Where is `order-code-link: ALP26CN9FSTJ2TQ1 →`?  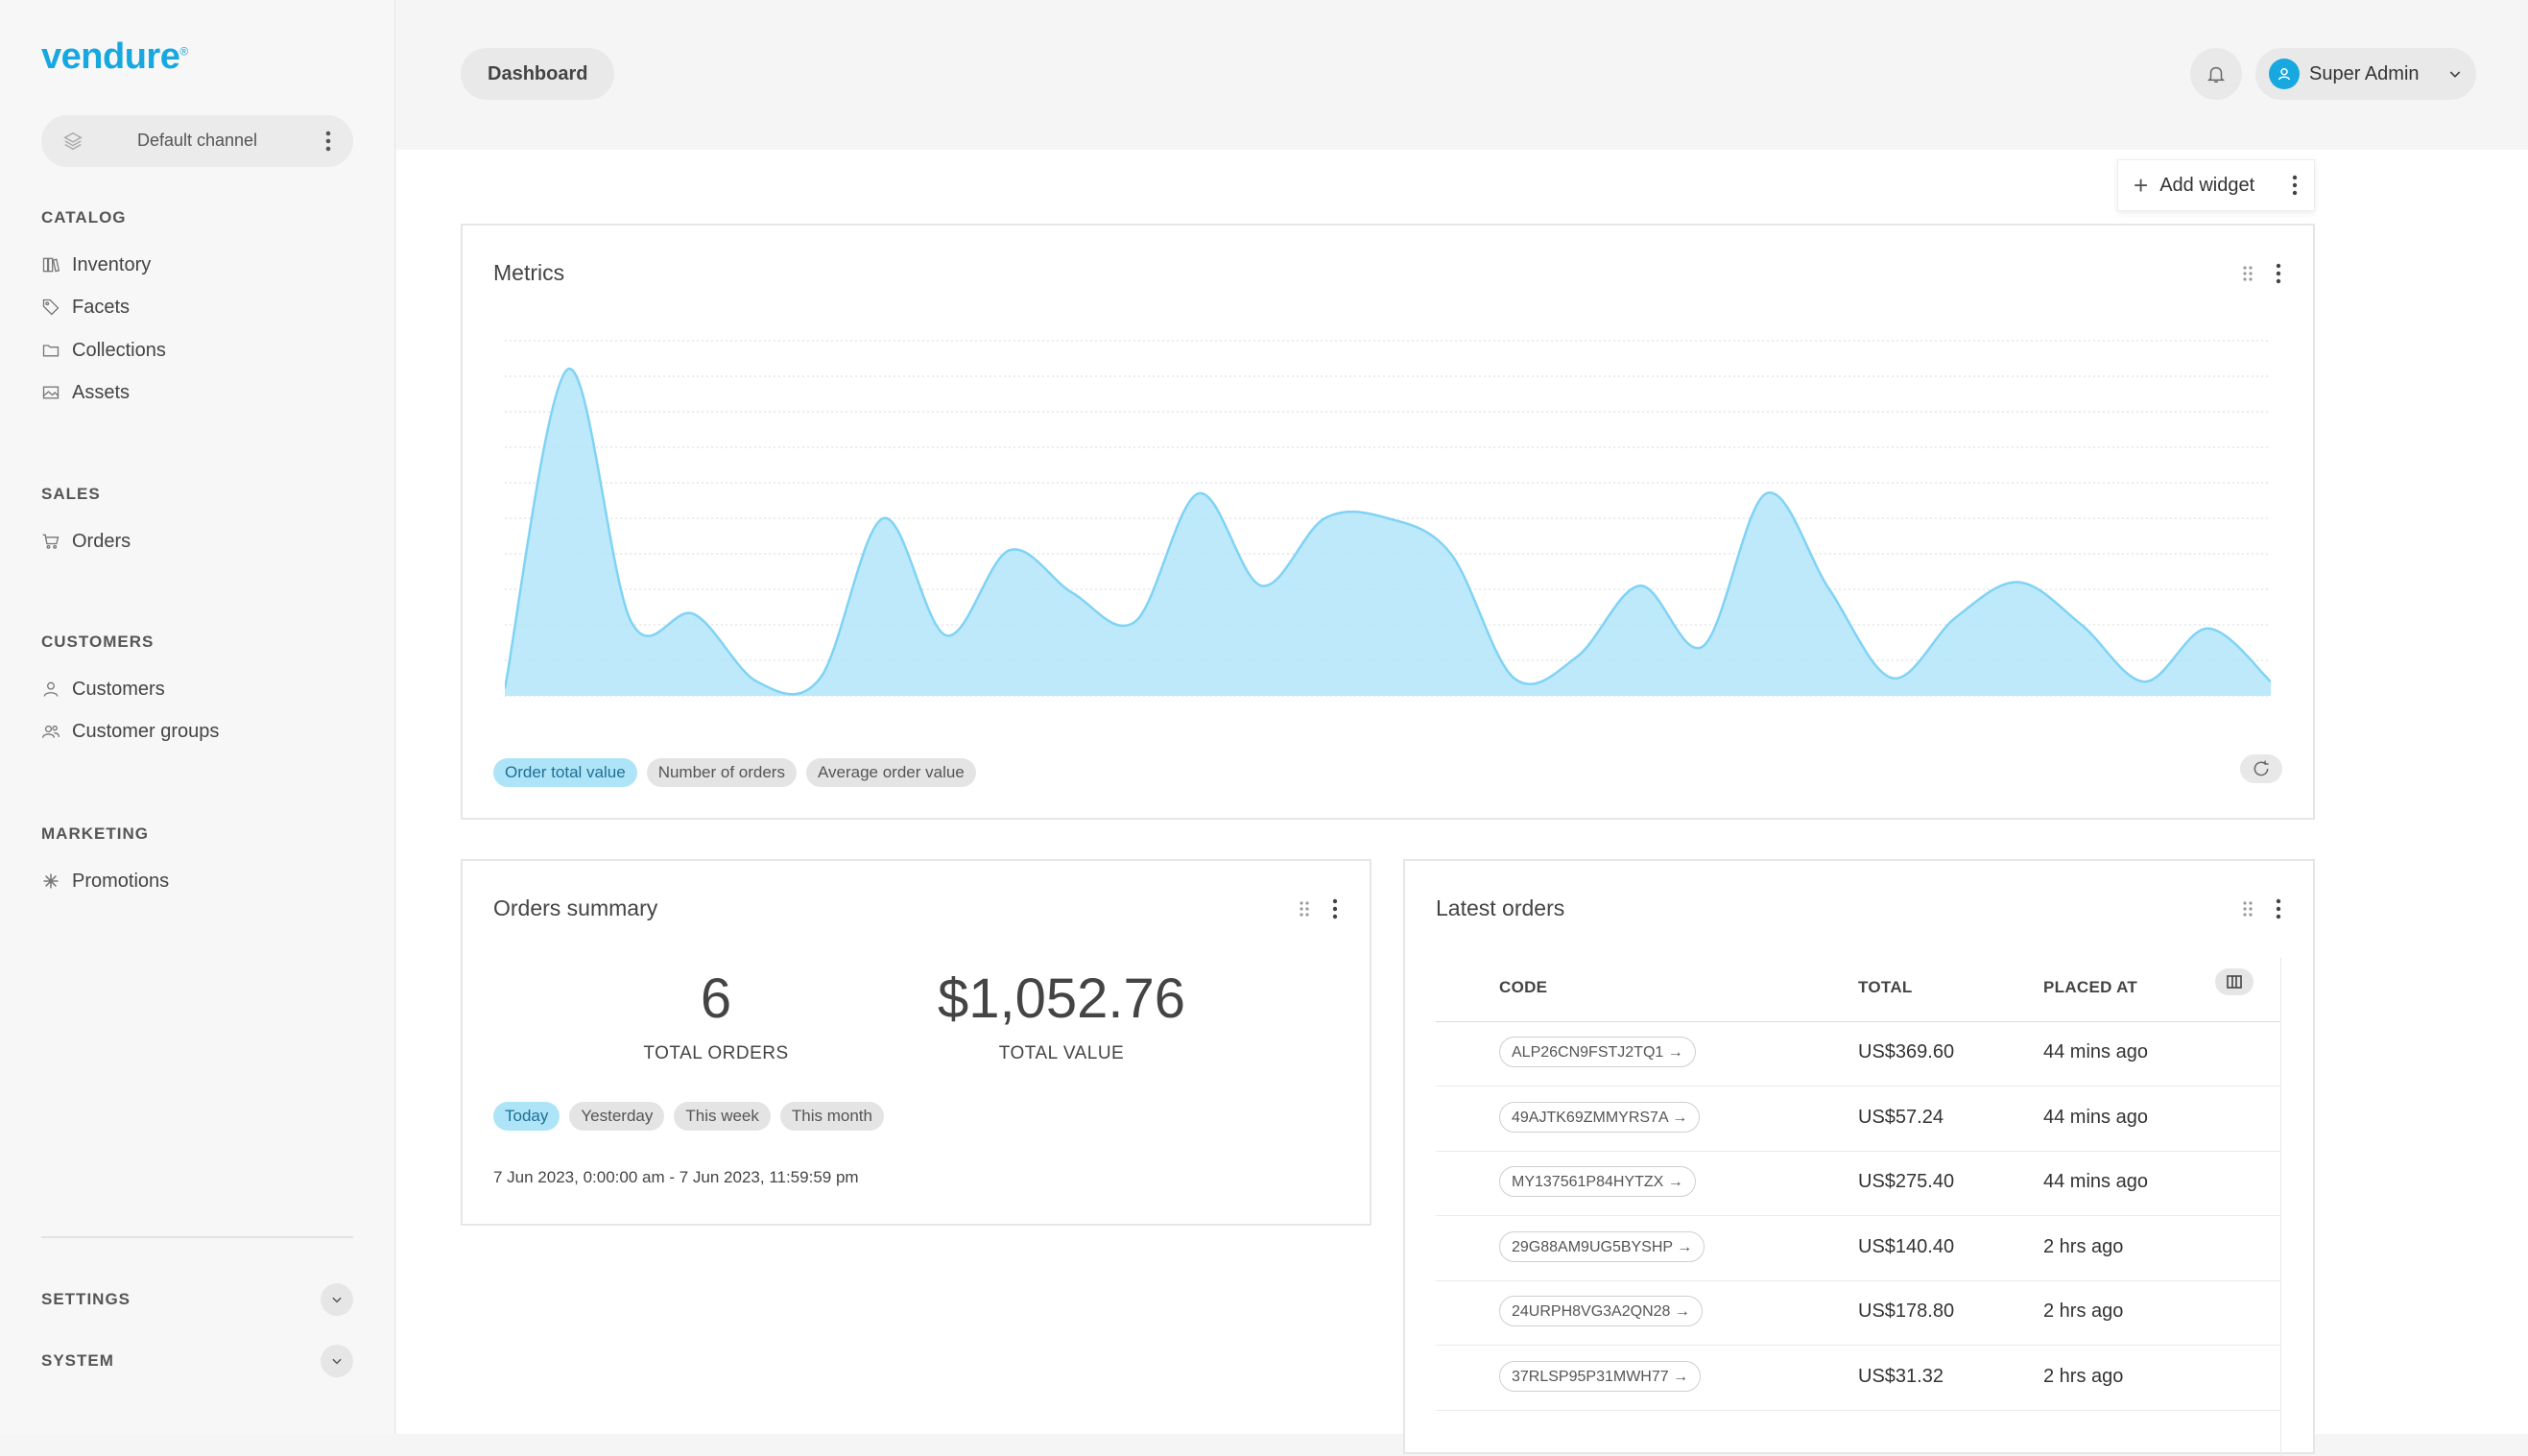 order-code-link: ALP26CN9FSTJ2TQ1 → is located at coordinates (1597, 1052).